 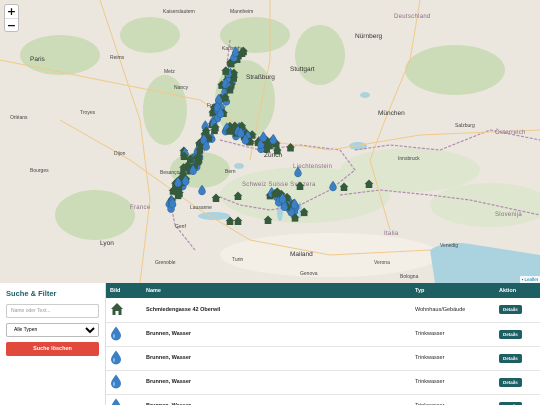 I want to click on clear-search-button: Suche löschen, so click(x=52, y=349).